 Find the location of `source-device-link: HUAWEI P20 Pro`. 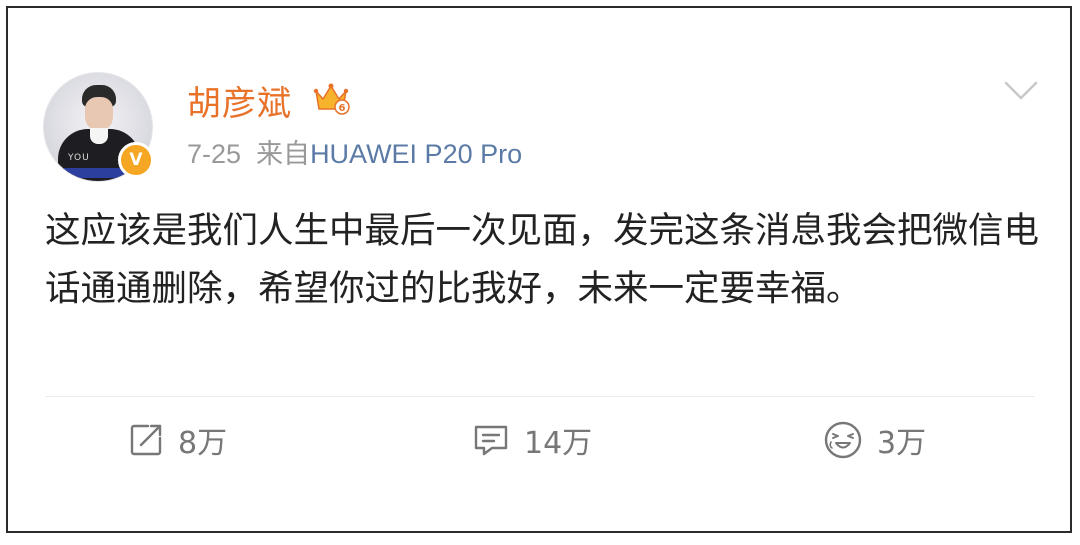

source-device-link: HUAWEI P20 Pro is located at coordinates (416, 154).